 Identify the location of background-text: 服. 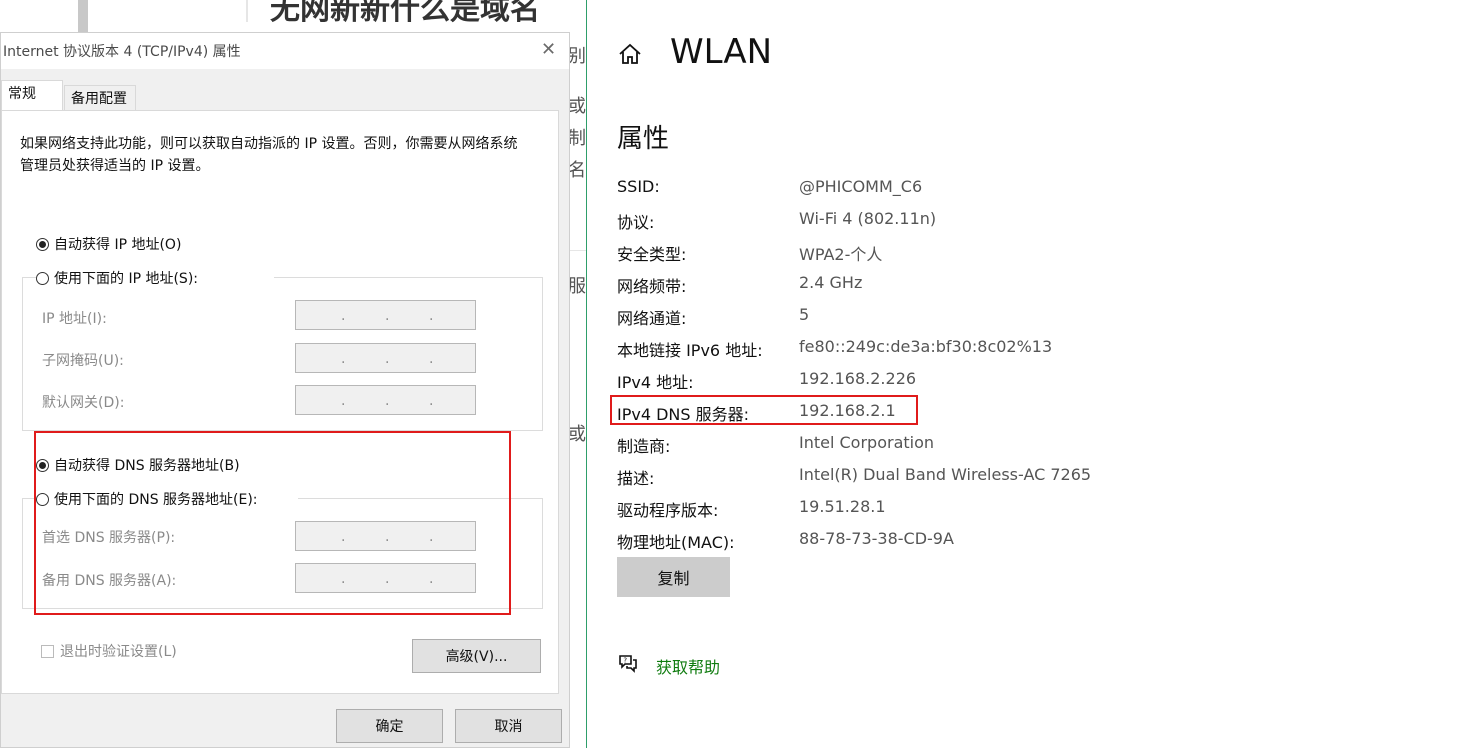
(577, 286).